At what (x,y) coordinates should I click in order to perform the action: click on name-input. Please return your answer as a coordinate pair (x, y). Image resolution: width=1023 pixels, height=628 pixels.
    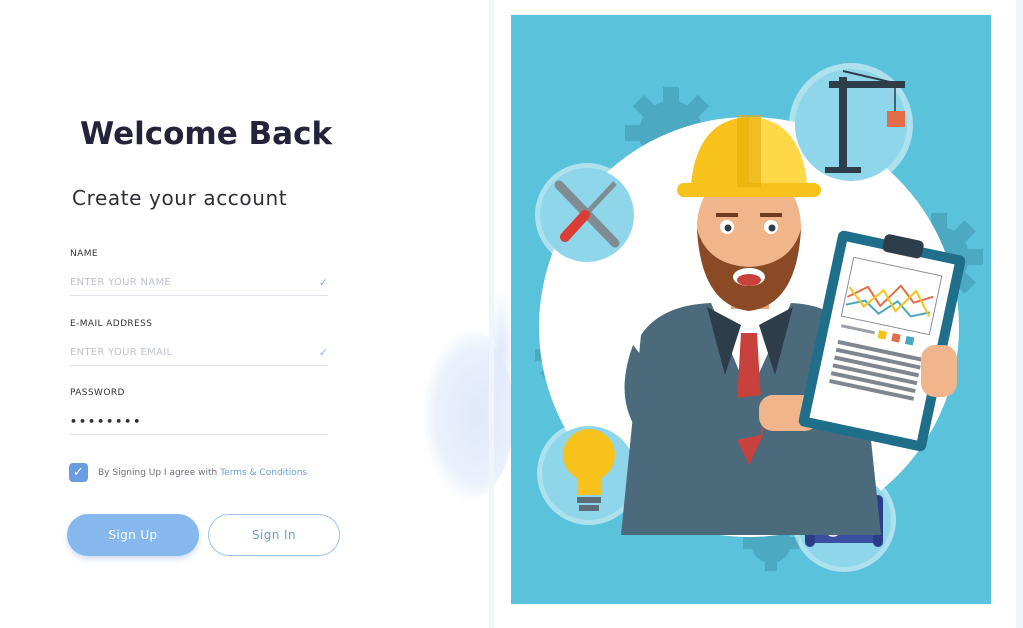
    Looking at the image, I should click on (180, 282).